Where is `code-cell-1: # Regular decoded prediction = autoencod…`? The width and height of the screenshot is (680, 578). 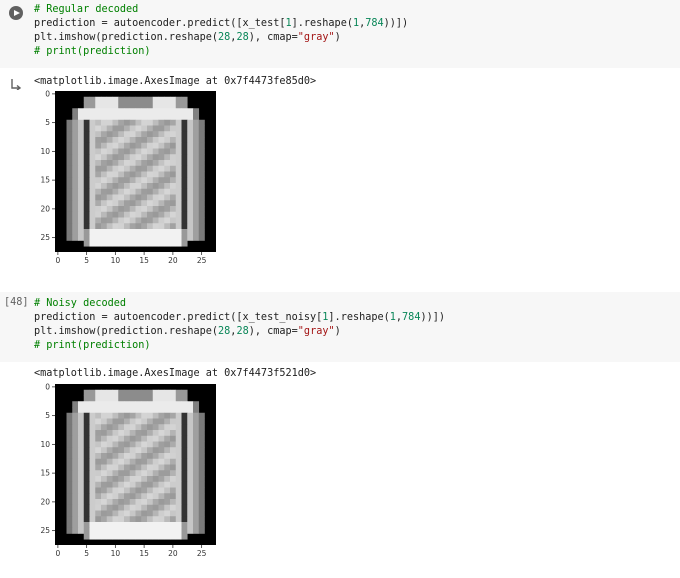
code-cell-1: # Regular decoded prediction = autoencod… is located at coordinates (340, 34).